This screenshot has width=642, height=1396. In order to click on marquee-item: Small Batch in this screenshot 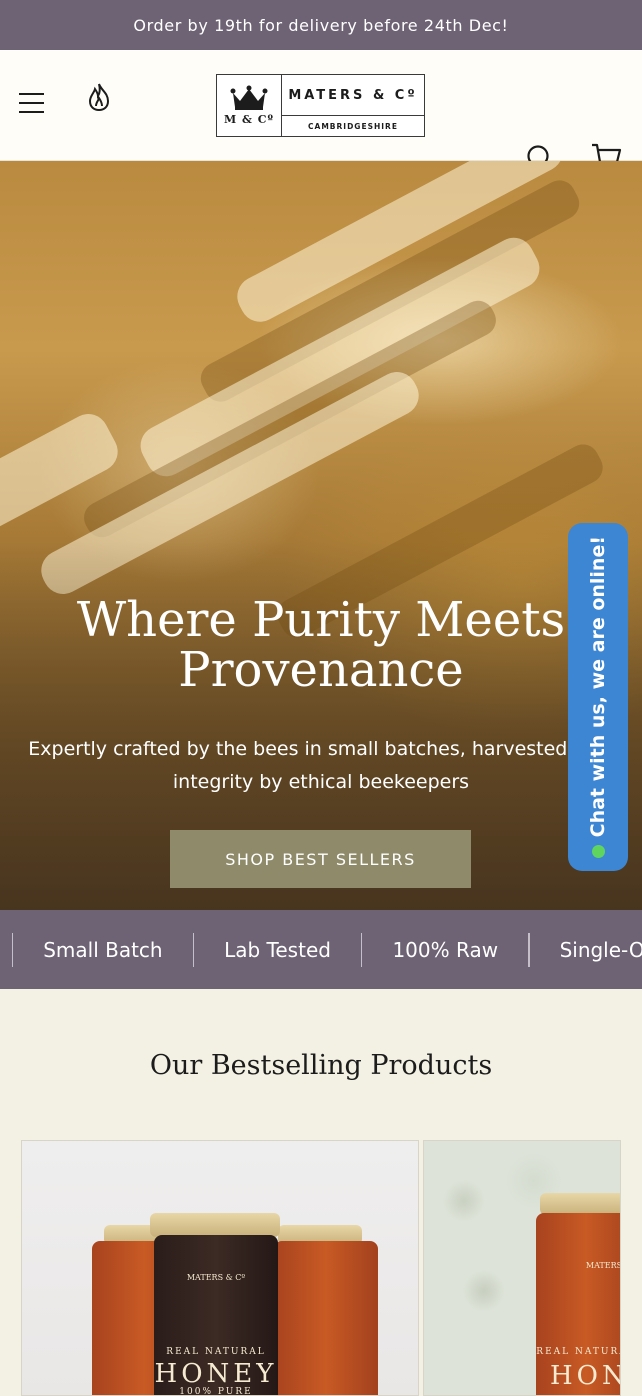, I will do `click(103, 949)`.